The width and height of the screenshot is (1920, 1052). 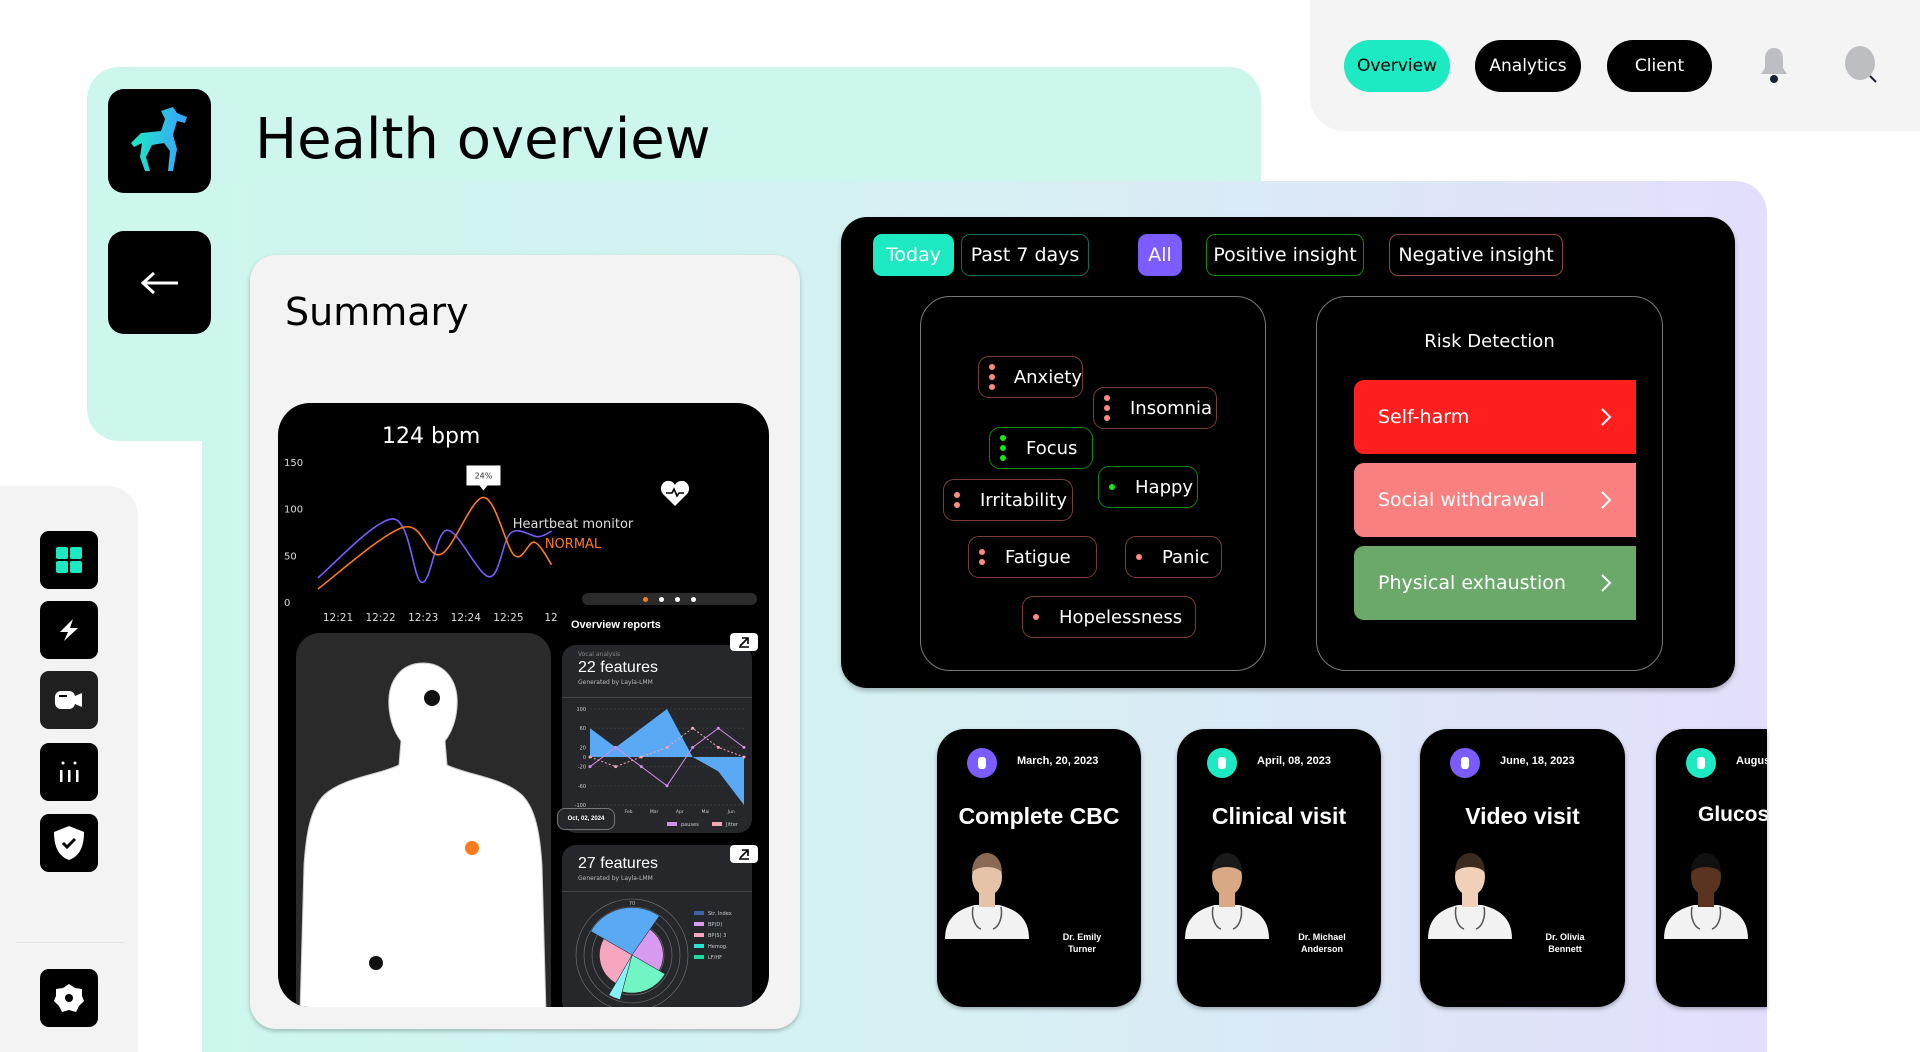 What do you see at coordinates (582, 768) in the screenshot?
I see `y-tick-label: -20` at bounding box center [582, 768].